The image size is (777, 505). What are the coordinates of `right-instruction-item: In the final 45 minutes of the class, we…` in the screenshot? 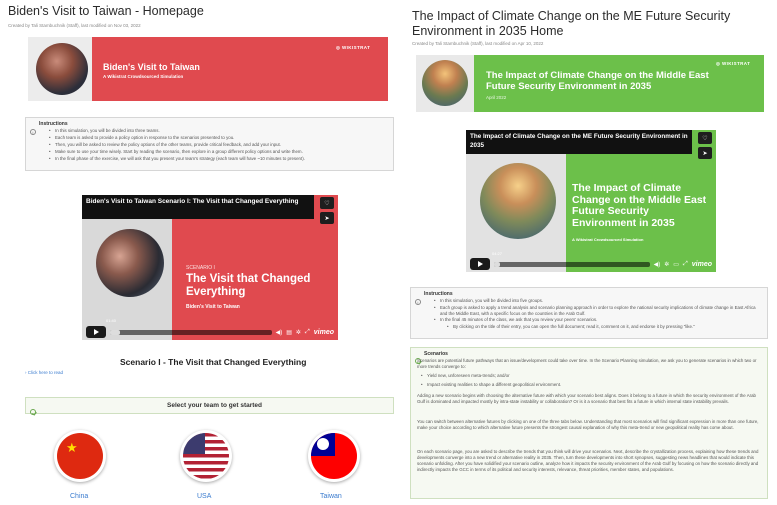 It's located at (515, 320).